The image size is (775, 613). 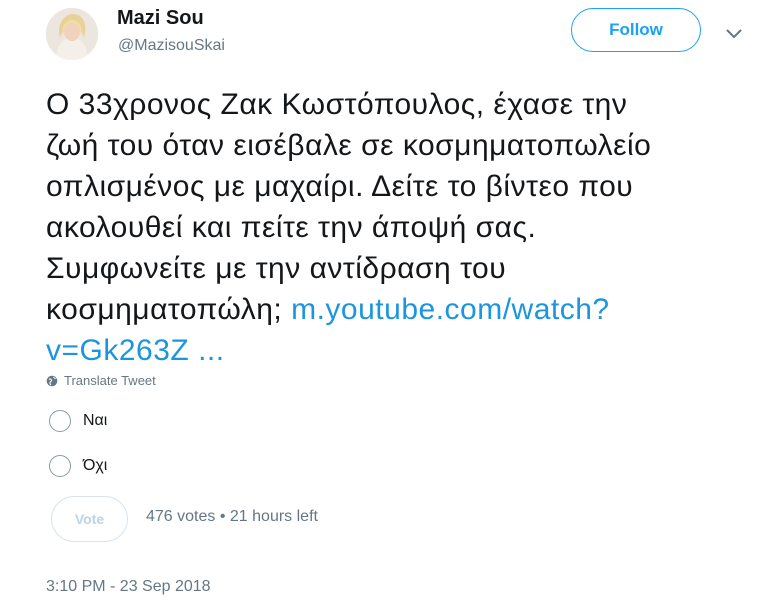 I want to click on tweet-timestamp: 3:10 PM - 23 Sep 2018, so click(x=128, y=587).